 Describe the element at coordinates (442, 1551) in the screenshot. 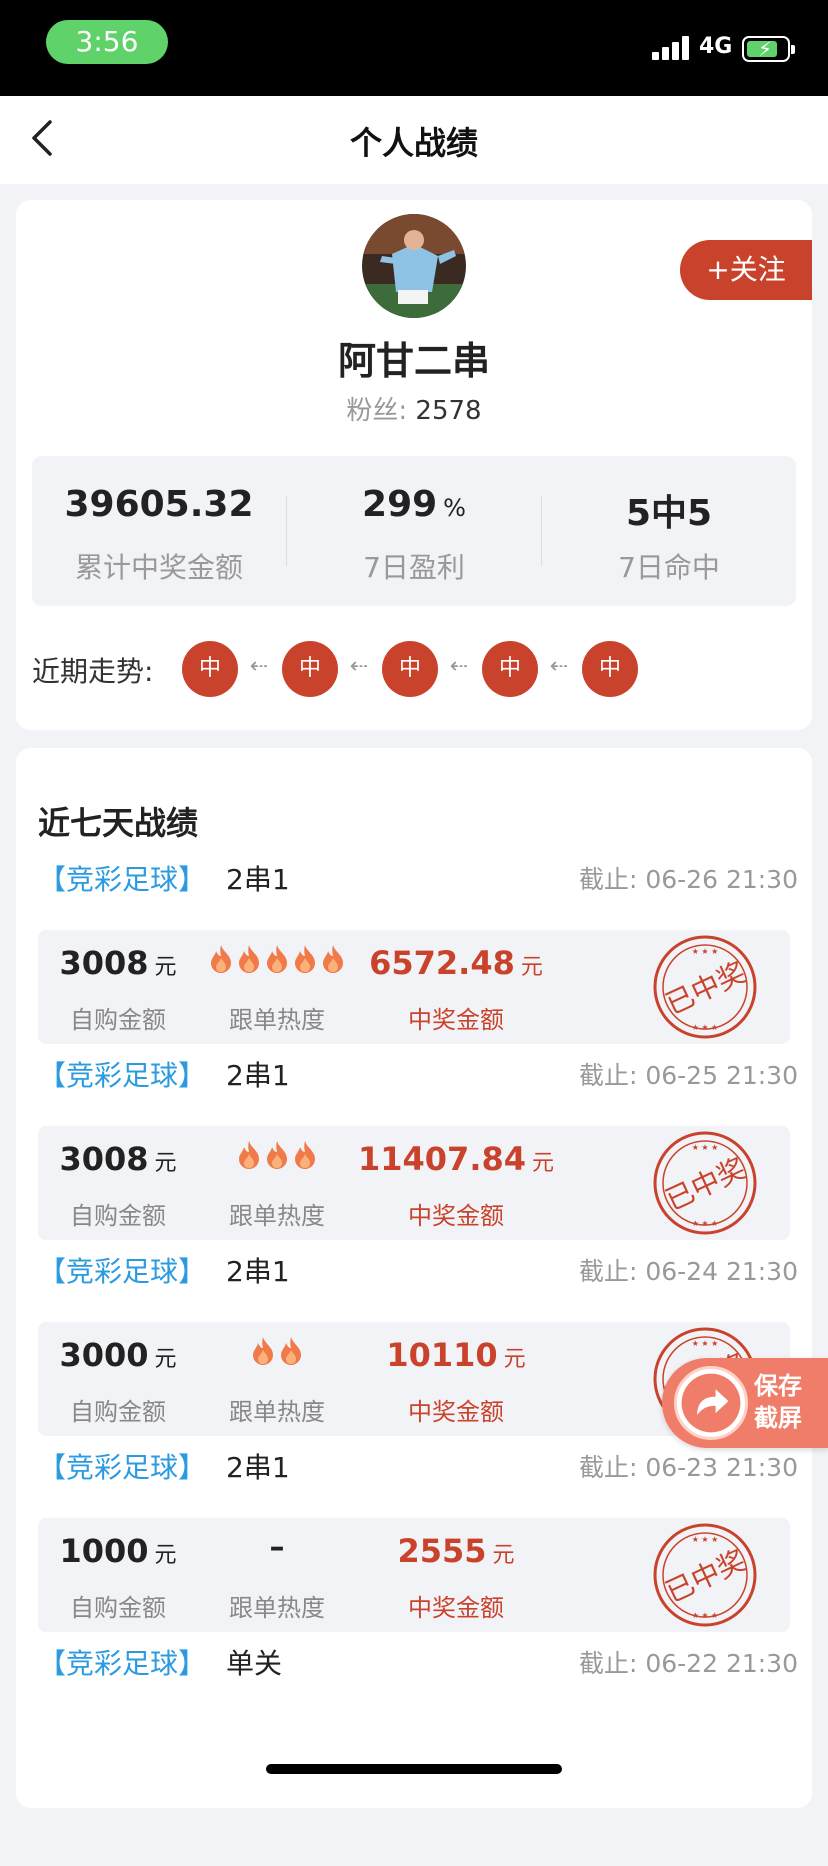

I see `win-amount-value: 2555` at that location.